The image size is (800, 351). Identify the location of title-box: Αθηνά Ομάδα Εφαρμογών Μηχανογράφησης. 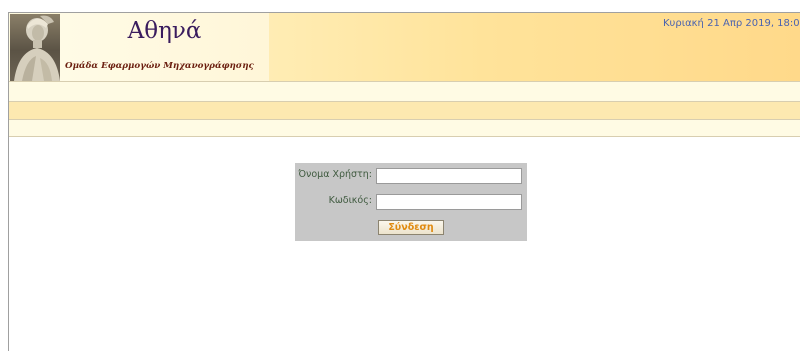
(164, 47).